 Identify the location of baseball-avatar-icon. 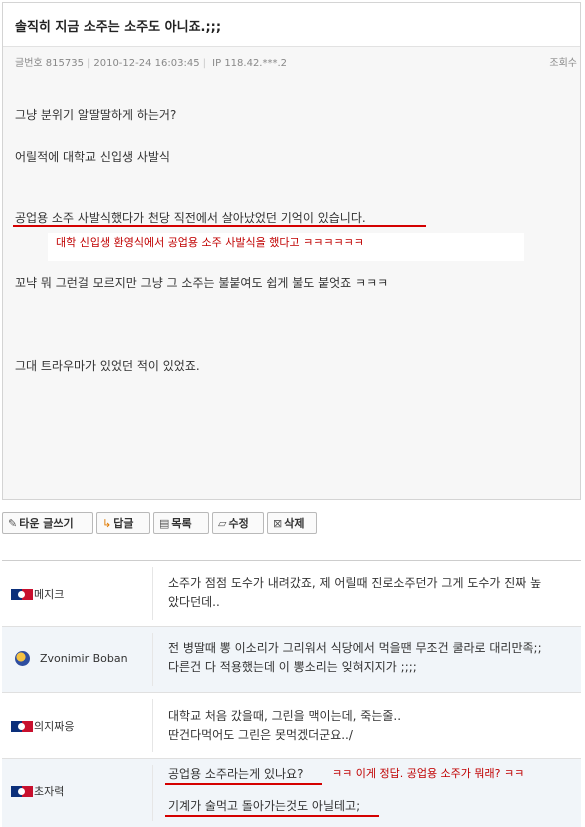
(22, 658).